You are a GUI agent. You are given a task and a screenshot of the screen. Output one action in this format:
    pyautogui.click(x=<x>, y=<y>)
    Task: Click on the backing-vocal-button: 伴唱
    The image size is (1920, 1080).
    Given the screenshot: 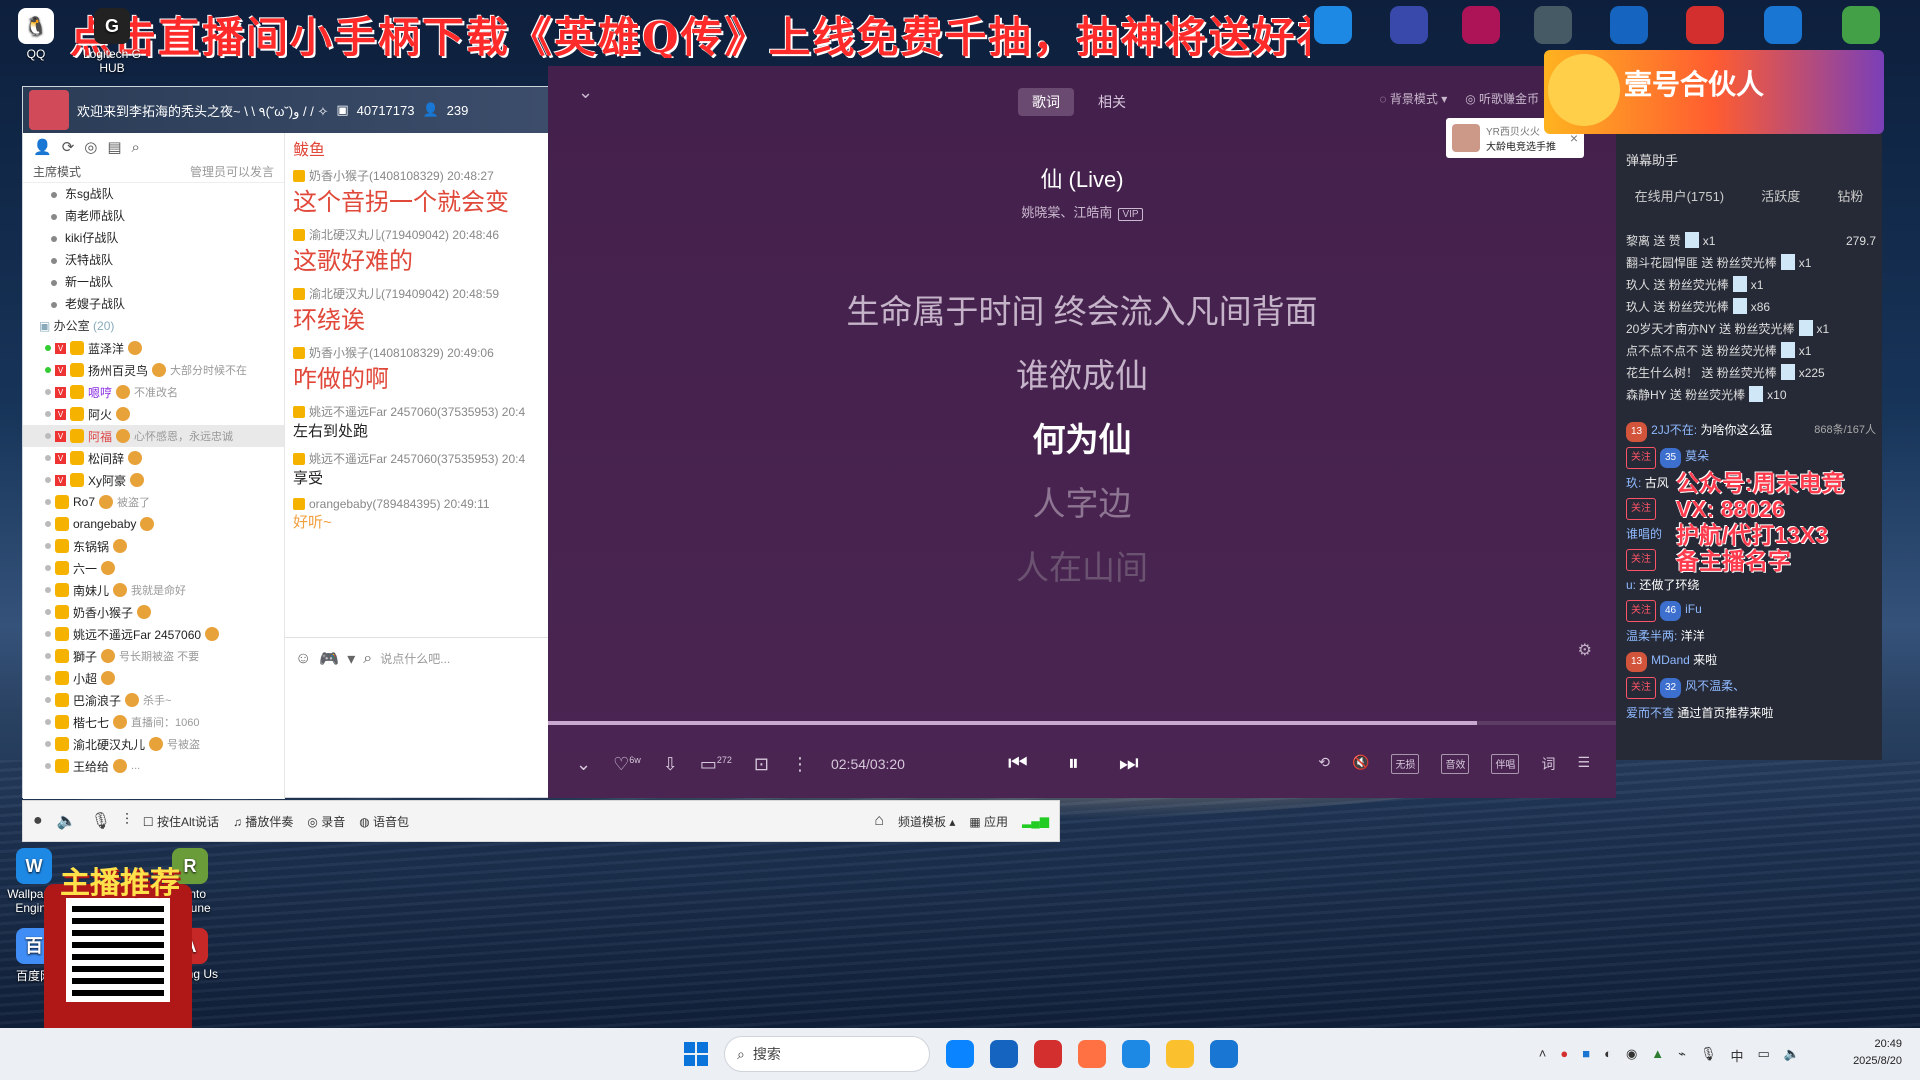 What is the action you would take?
    pyautogui.click(x=1505, y=764)
    